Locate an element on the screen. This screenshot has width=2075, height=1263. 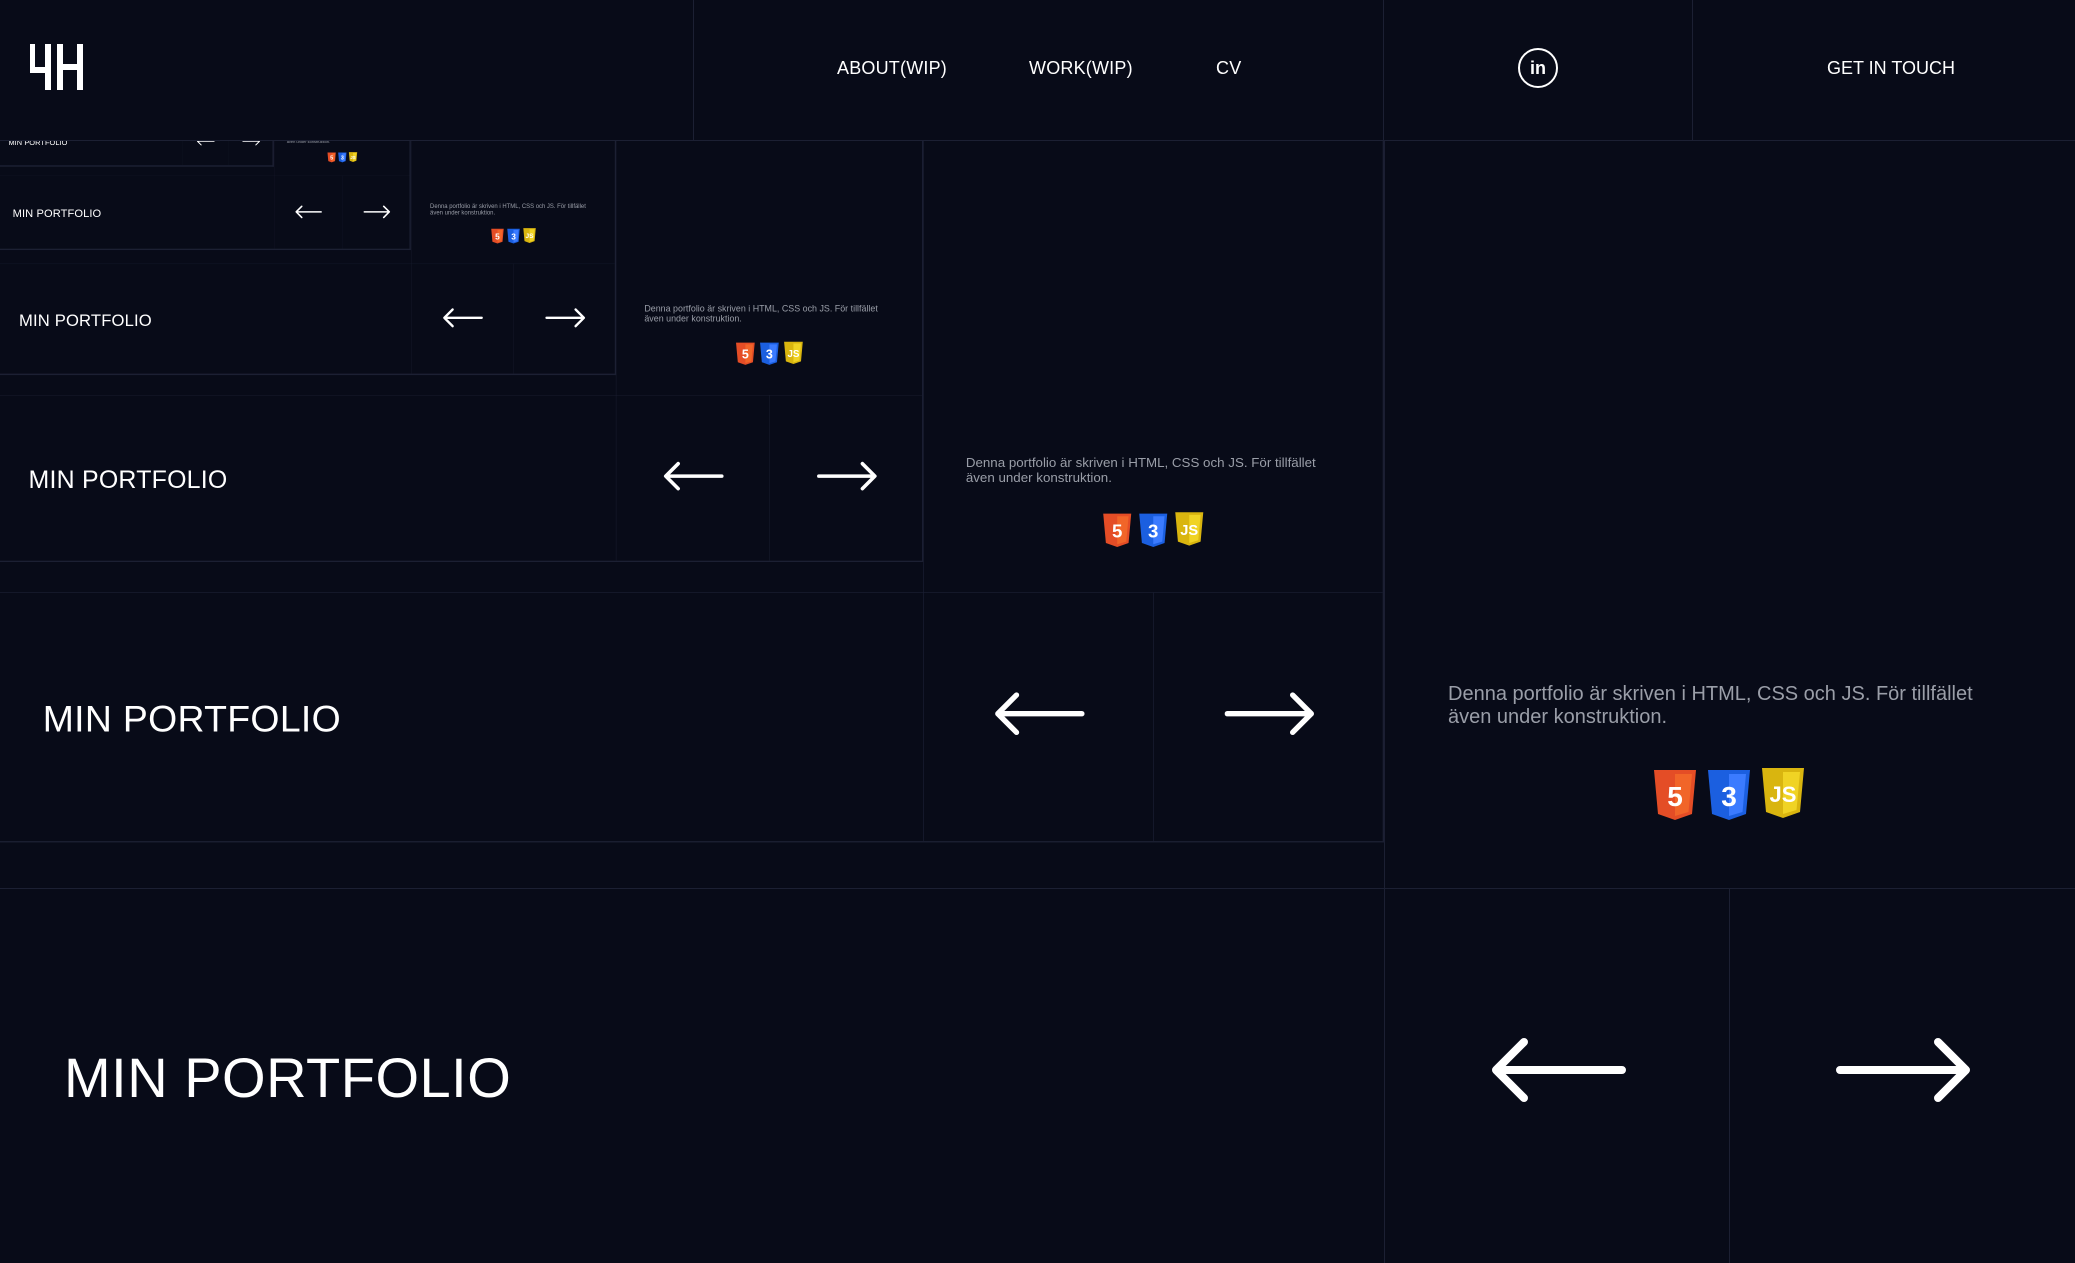
social-cell: in is located at coordinates (1538, 70).